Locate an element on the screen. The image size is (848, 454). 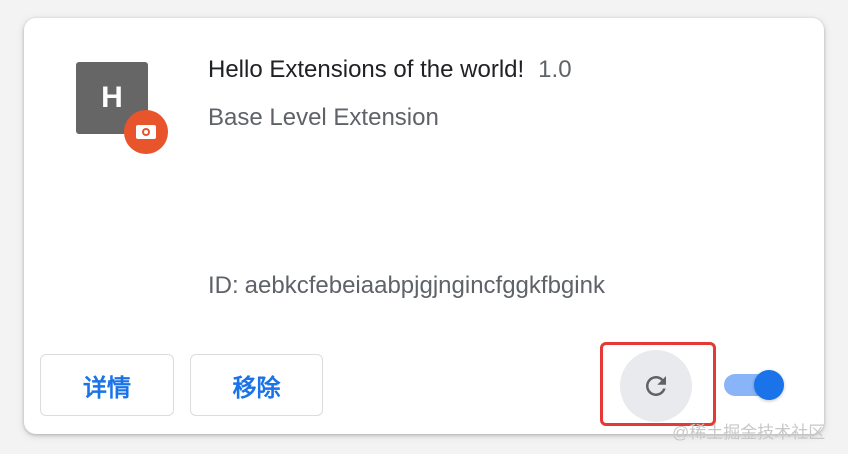
unpacked-badge-icon is located at coordinates (146, 132).